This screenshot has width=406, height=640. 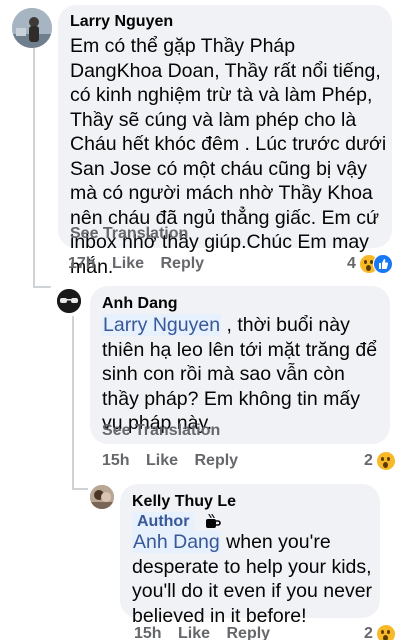 I want to click on comment-time: 17h, so click(x=82, y=263).